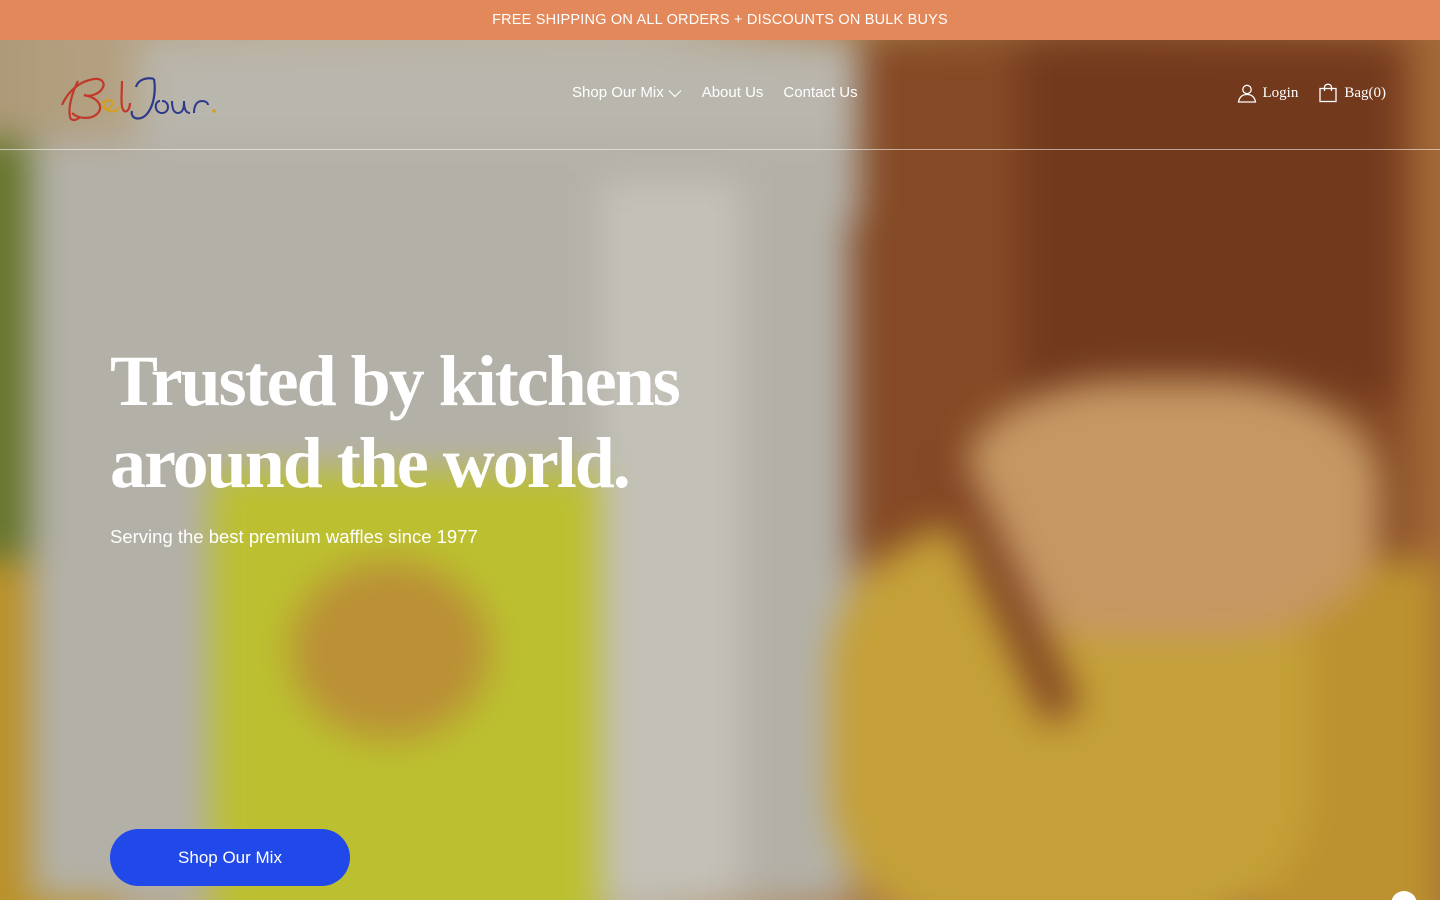 The width and height of the screenshot is (1440, 917). Describe the element at coordinates (395, 381) in the screenshot. I see `hero-title-line-1: Trusted by kitchens` at that location.